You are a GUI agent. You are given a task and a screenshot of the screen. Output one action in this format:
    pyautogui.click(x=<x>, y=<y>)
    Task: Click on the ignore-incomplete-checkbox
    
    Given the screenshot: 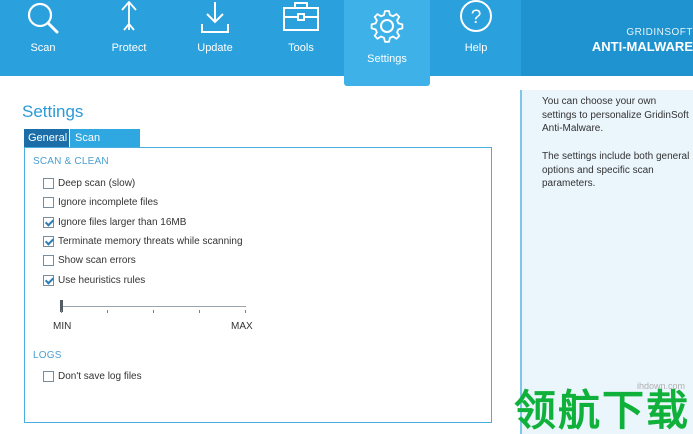 What is the action you would take?
    pyautogui.click(x=48, y=202)
    